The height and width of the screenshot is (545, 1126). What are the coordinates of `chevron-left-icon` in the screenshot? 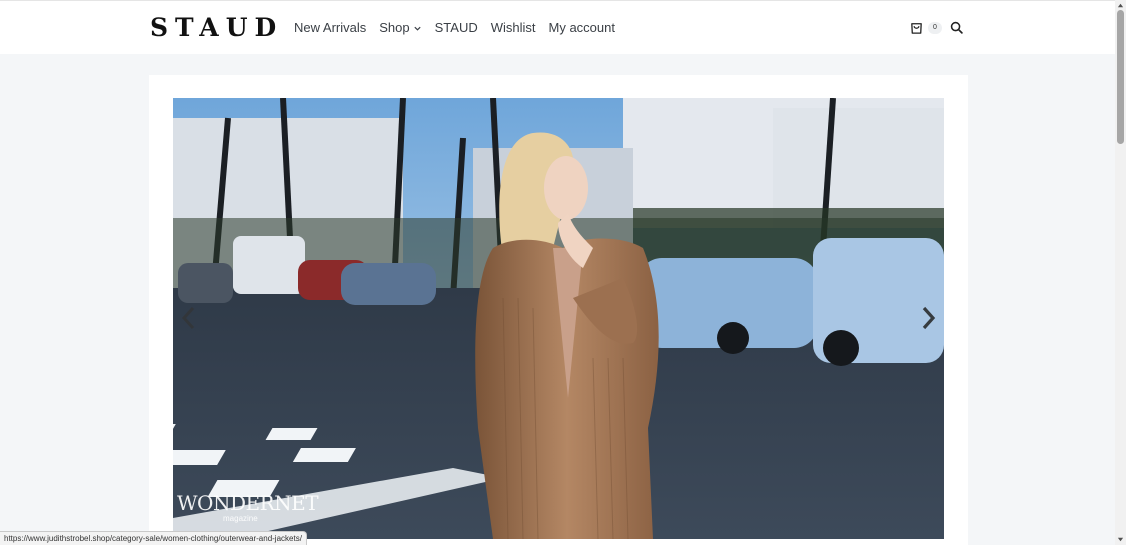 It's located at (188, 318).